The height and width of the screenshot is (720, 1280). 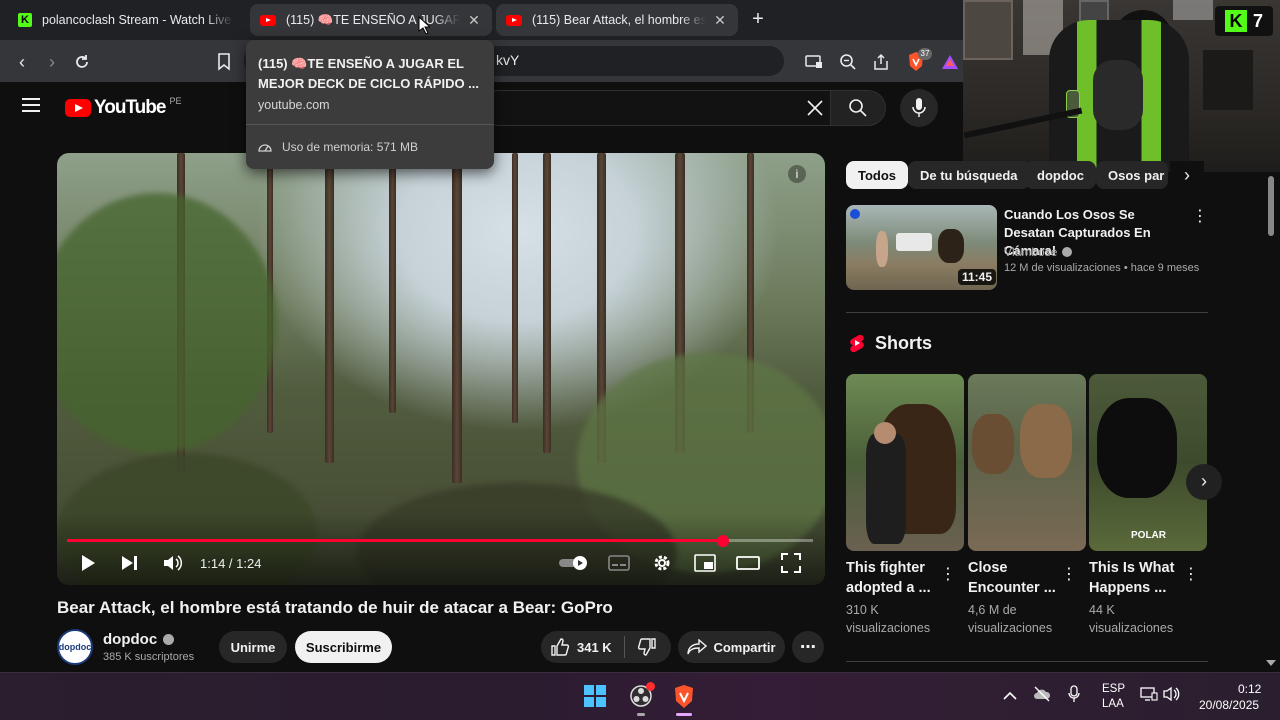 What do you see at coordinates (919, 108) in the screenshot?
I see `mic-icon` at bounding box center [919, 108].